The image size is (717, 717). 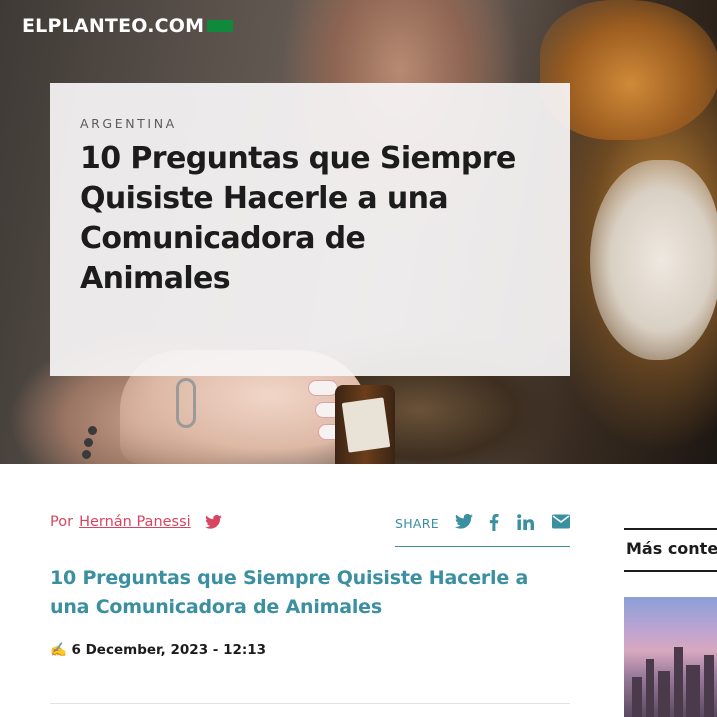 I want to click on ring, so click(x=186, y=403).